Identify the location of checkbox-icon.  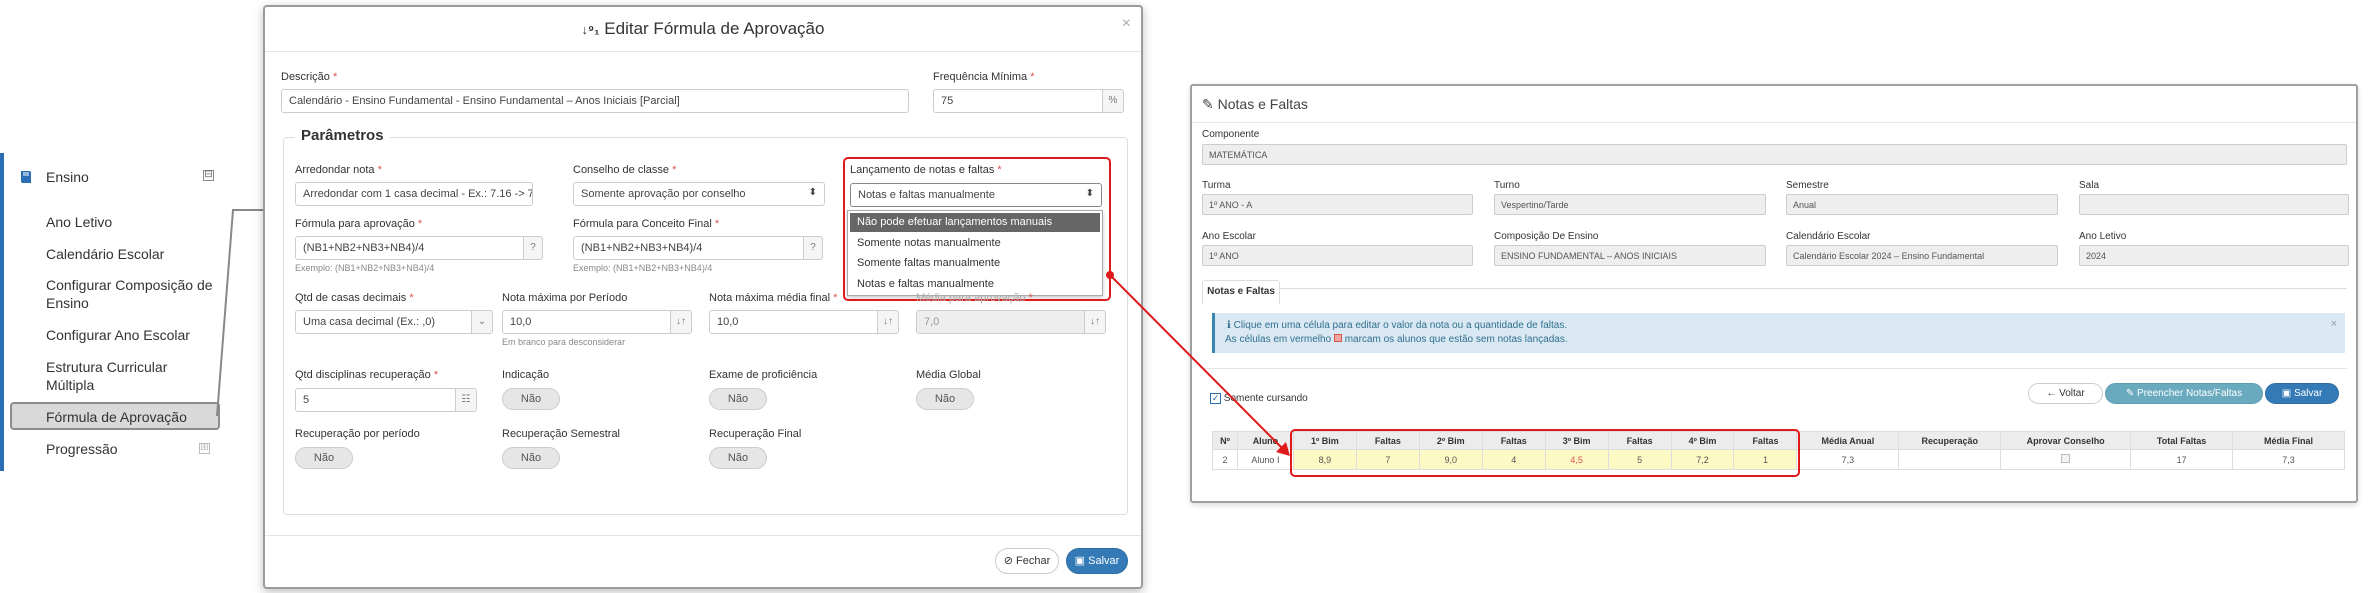
(2066, 458).